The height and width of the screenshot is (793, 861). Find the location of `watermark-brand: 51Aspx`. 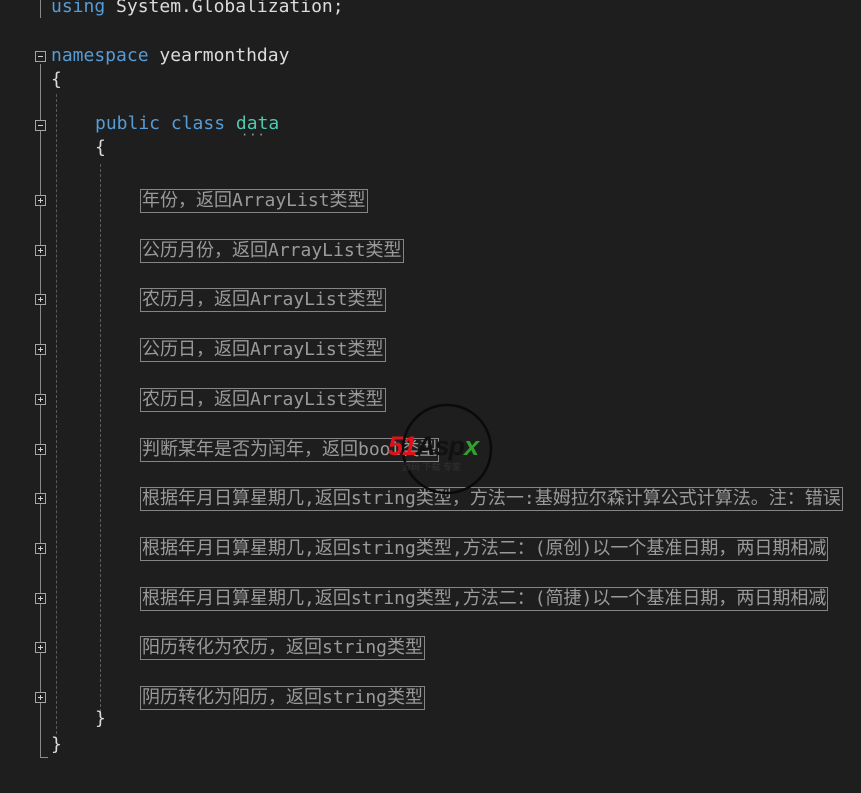

watermark-brand: 51Aspx is located at coordinates (433, 446).